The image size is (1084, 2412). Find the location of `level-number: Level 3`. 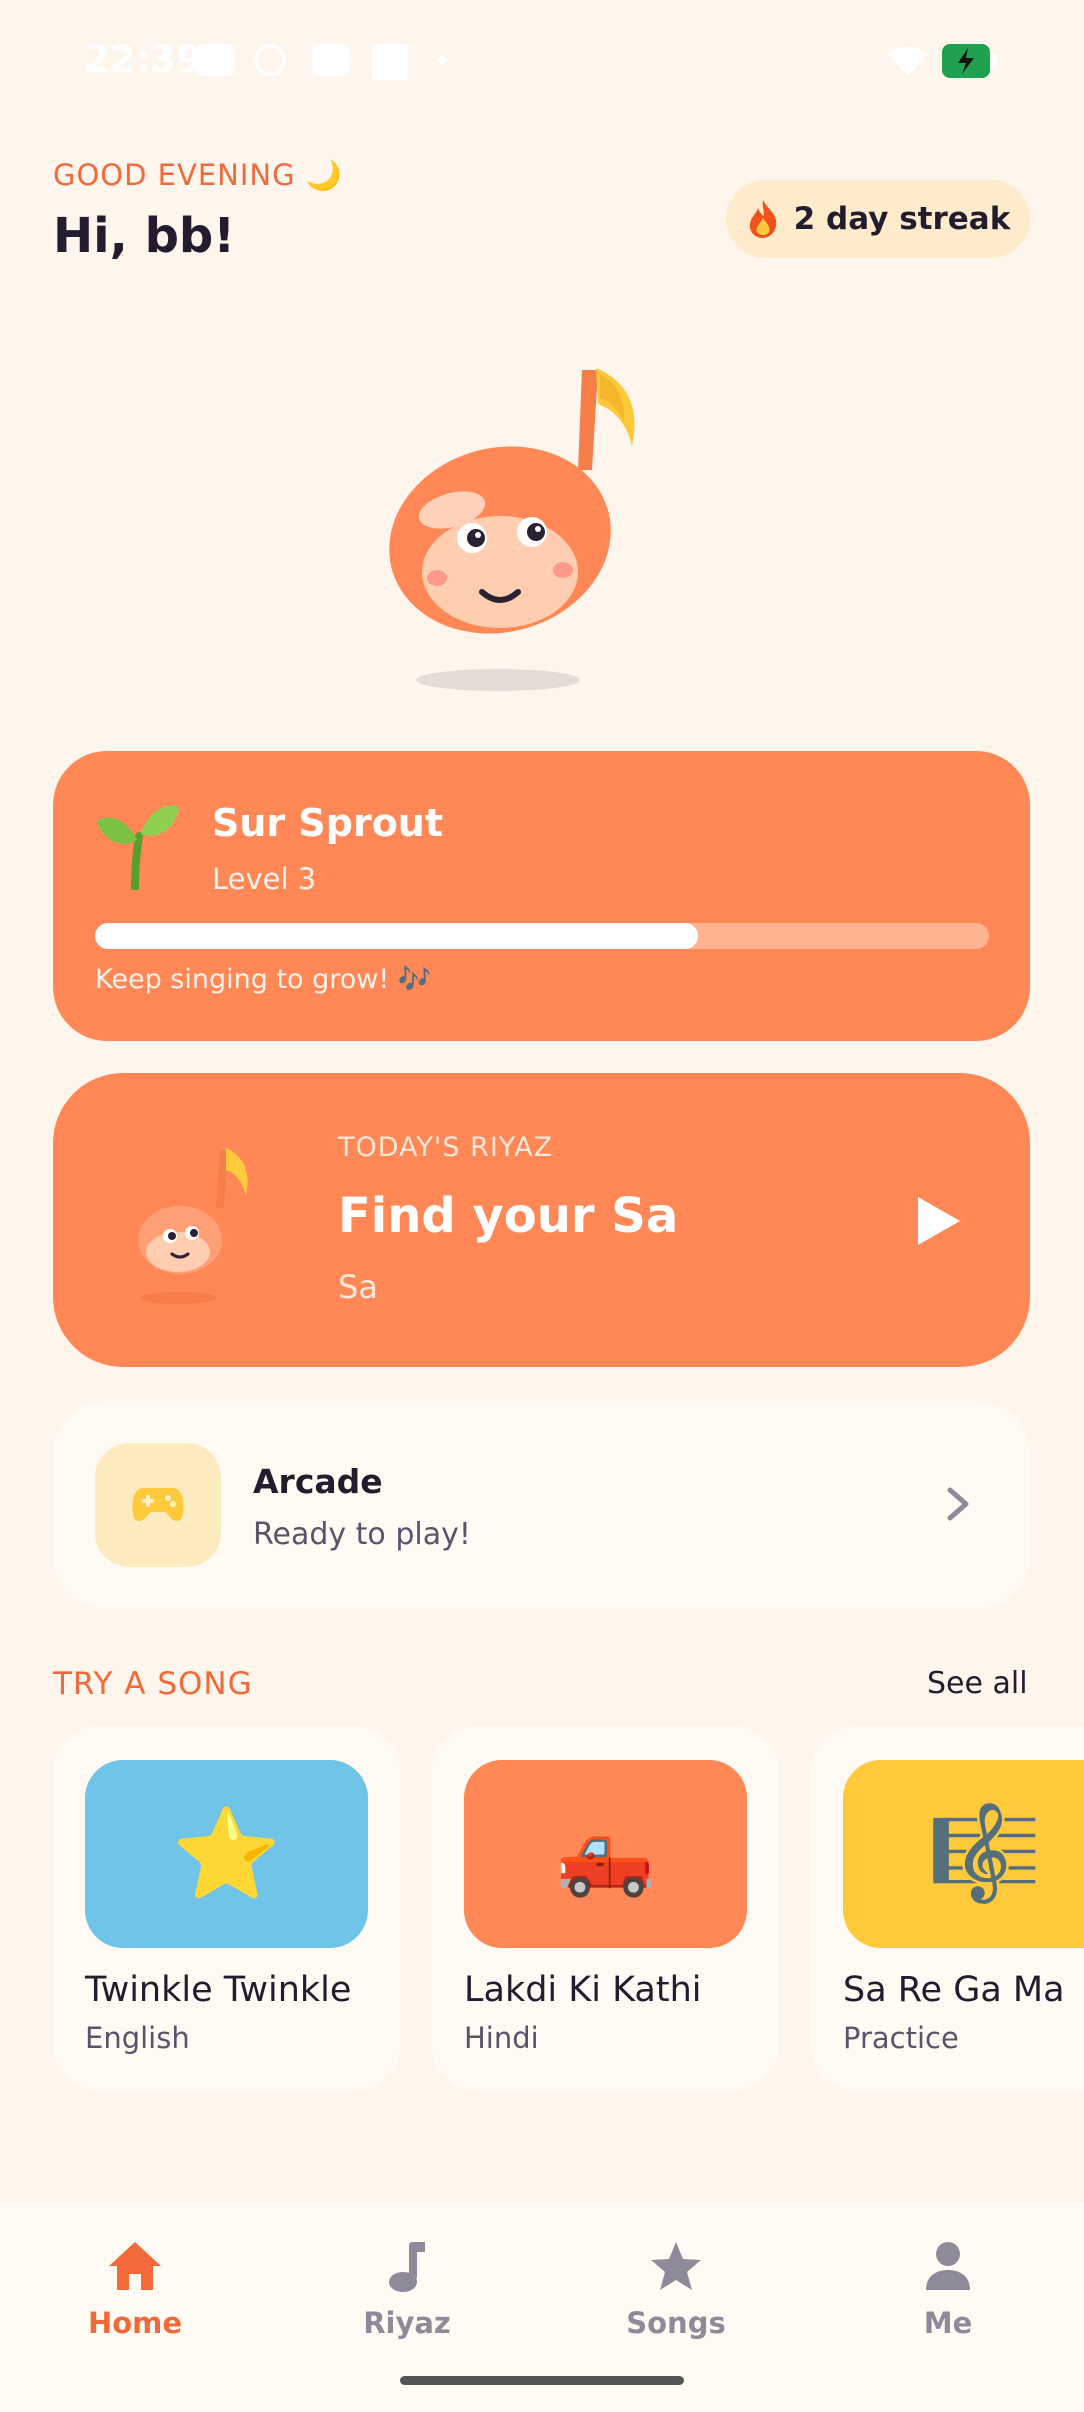

level-number: Level 3 is located at coordinates (264, 879).